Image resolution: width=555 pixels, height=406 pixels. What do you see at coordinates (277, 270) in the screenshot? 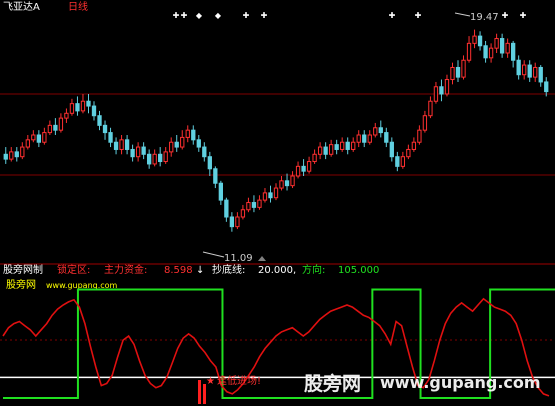
I see `bottom-line-value: 20.000,` at bounding box center [277, 270].